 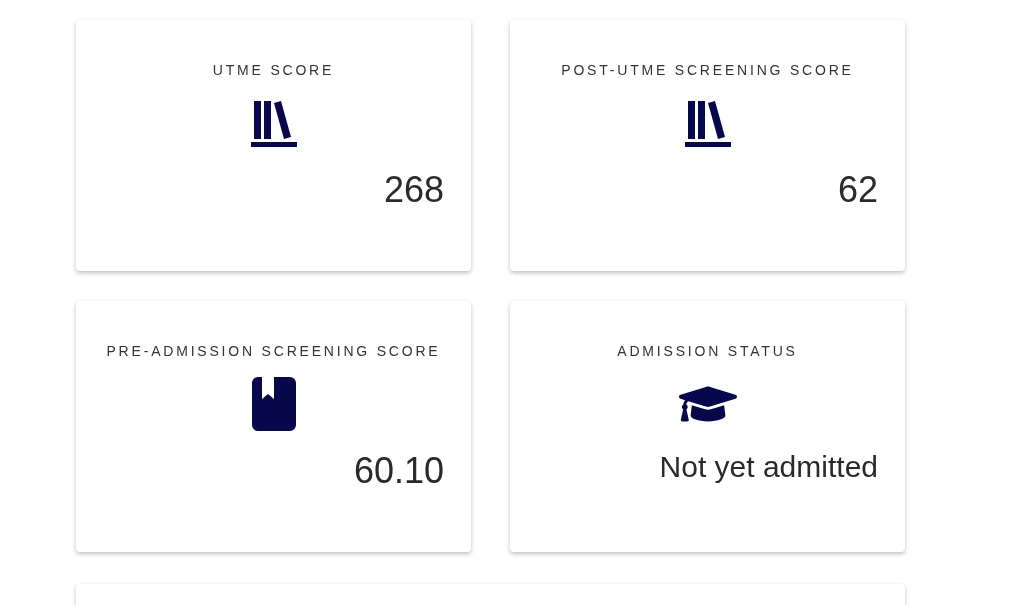 I want to click on score-value: 62, so click(x=857, y=189).